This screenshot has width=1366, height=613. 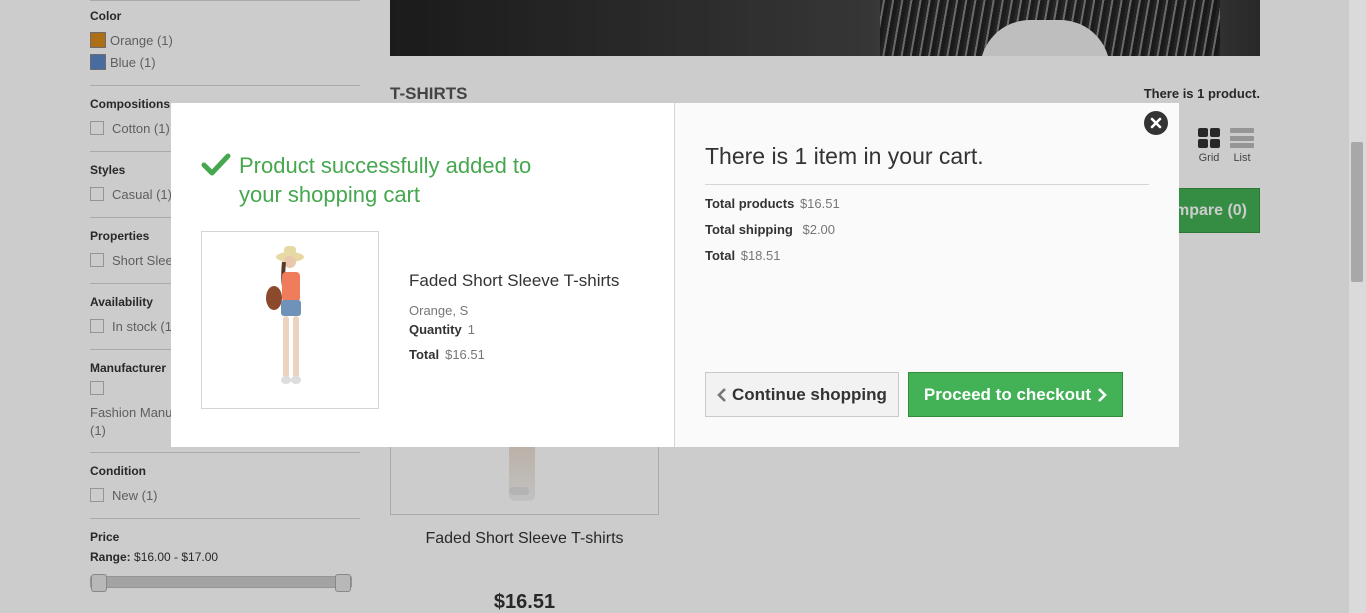 What do you see at coordinates (760, 255) in the screenshot?
I see `cart-total-value: $18.51` at bounding box center [760, 255].